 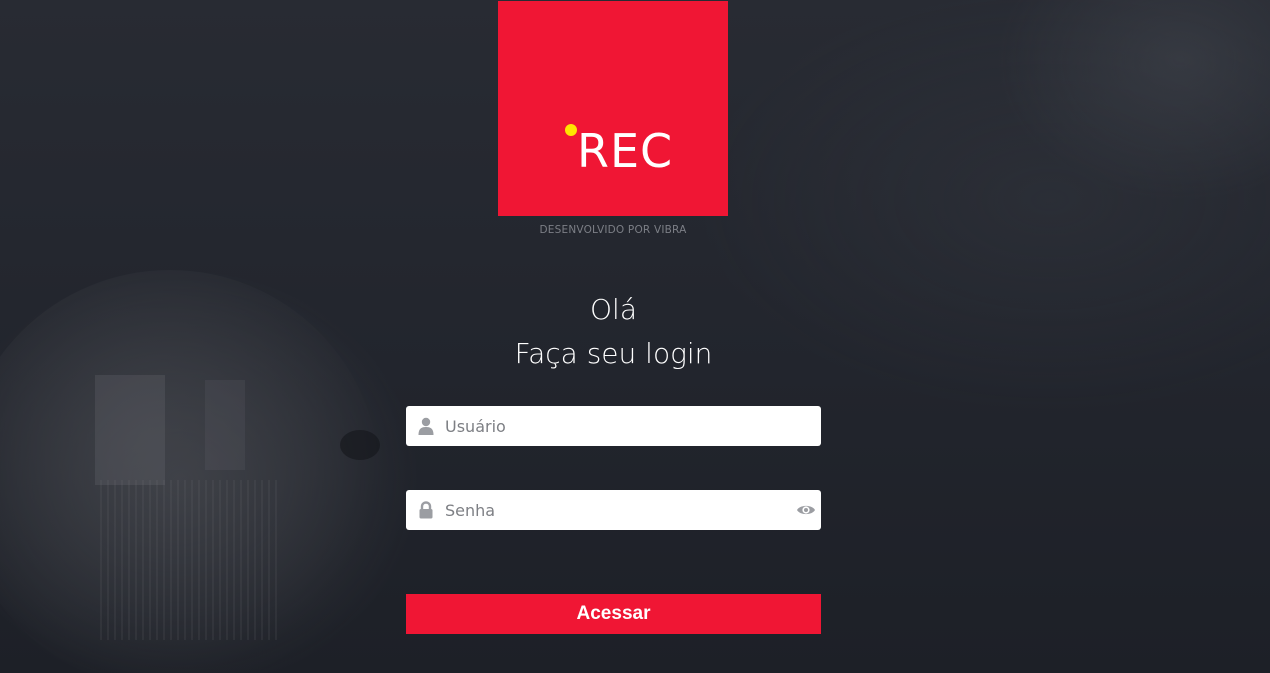 I want to click on username-input, so click(x=615, y=426).